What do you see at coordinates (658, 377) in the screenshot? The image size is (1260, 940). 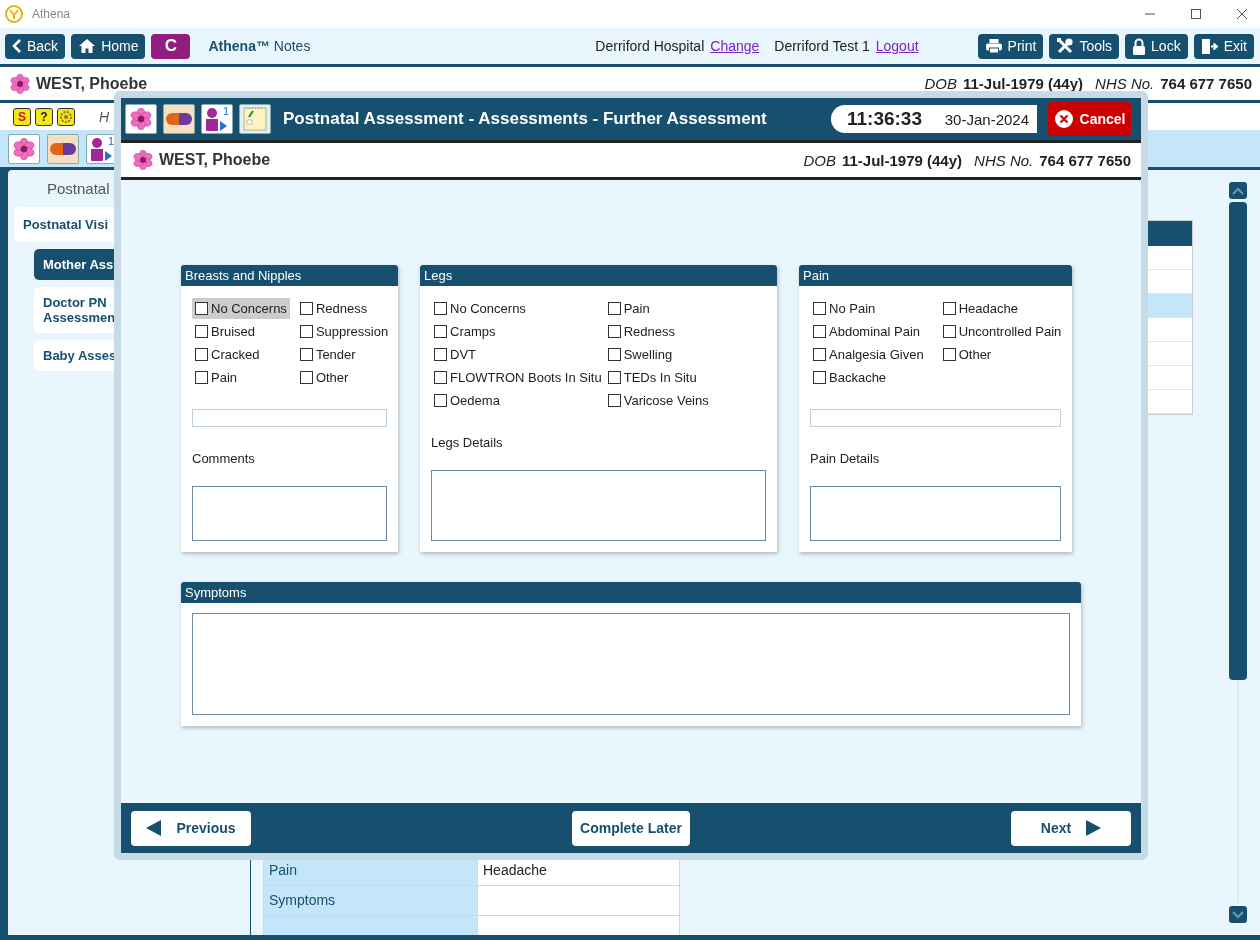 I see `checkbox-option: TEDs In Situ` at bounding box center [658, 377].